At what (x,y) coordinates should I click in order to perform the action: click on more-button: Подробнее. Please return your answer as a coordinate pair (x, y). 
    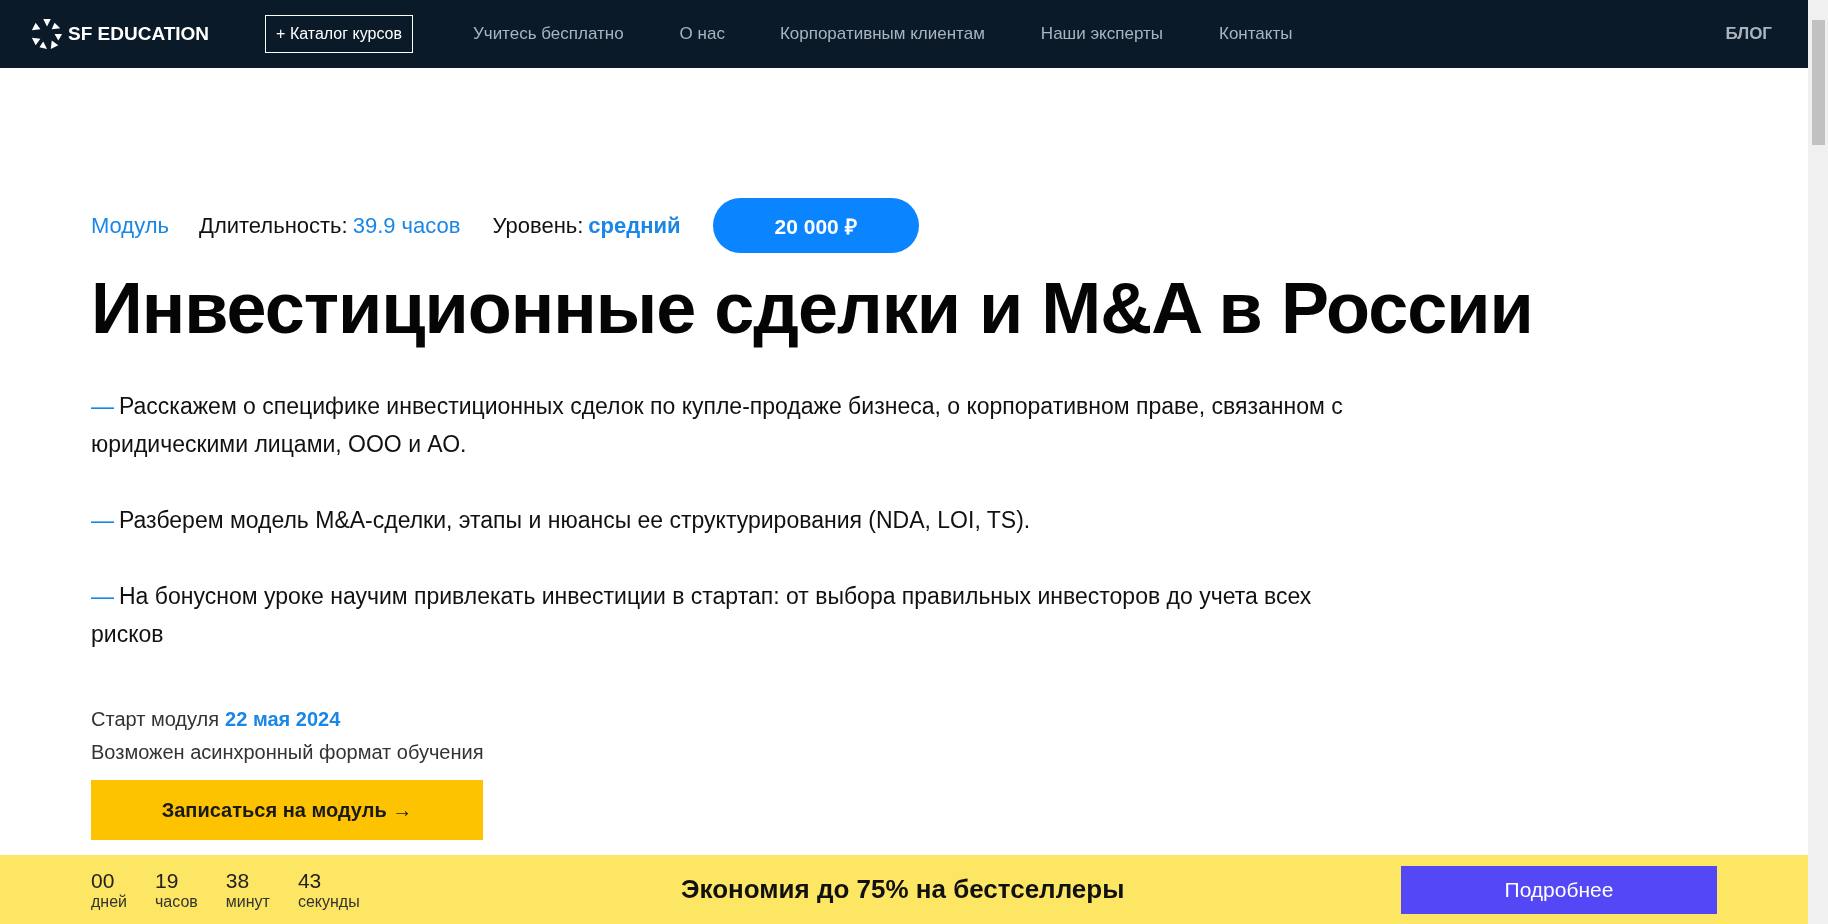
    Looking at the image, I should click on (1559, 889).